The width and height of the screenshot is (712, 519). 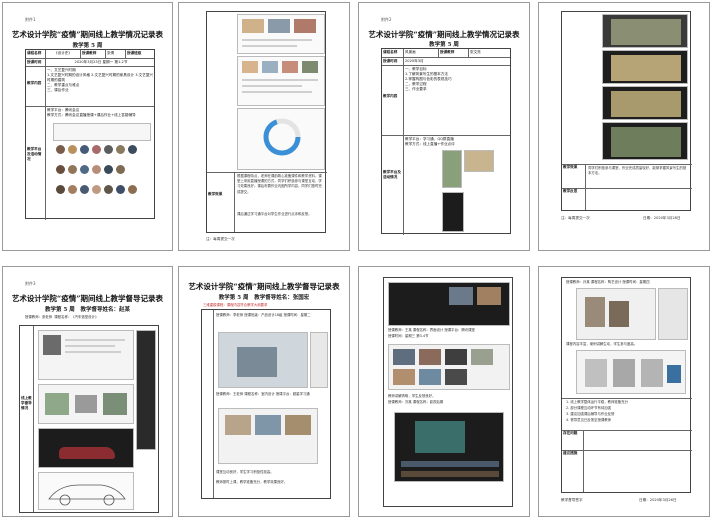 I want to click on effect-text: 同学们积极参与课堂，作业完成质量较好，能够掌握风景写生的基本方法。, so click(x=637, y=171).